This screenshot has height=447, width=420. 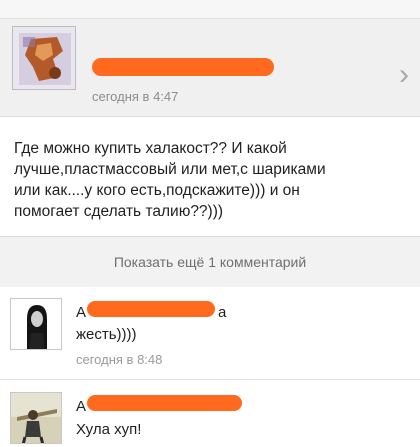 I want to click on comment-time: сегодня в 8:48, so click(x=119, y=359).